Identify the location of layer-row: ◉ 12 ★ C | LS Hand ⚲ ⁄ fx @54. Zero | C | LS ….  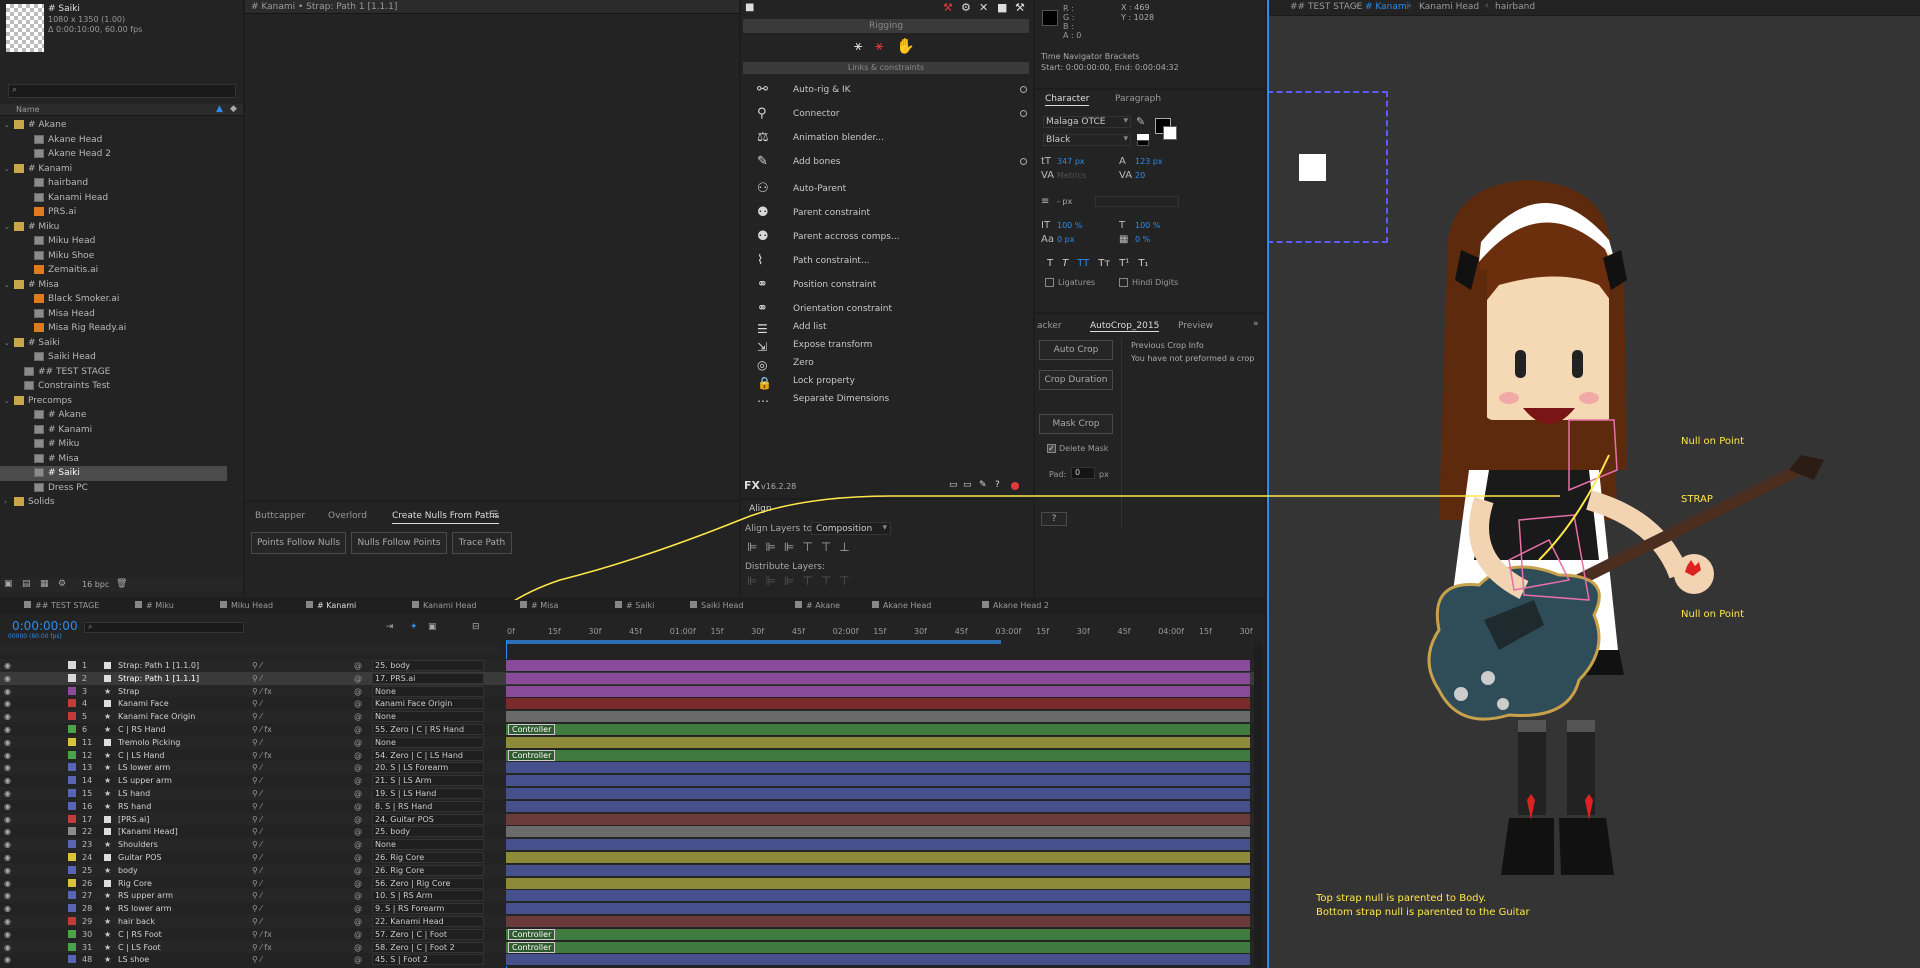
(628, 755).